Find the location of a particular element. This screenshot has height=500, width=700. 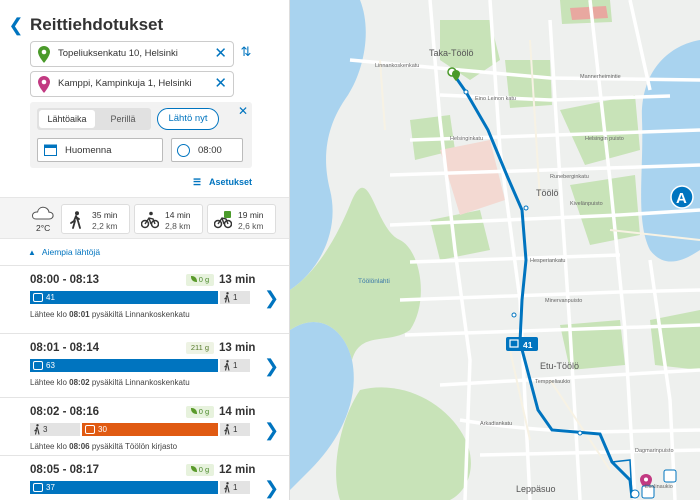

citybike-icon is located at coordinates (223, 220).